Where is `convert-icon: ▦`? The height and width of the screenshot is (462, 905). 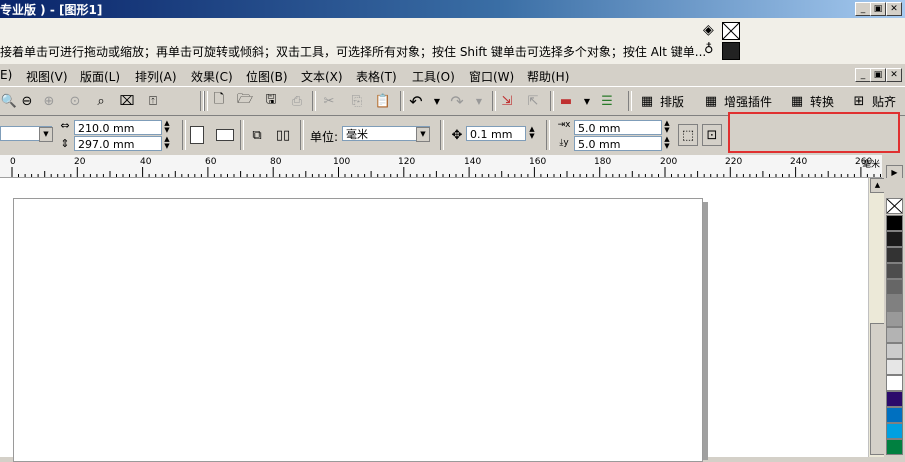
convert-icon: ▦ is located at coordinates (797, 101).